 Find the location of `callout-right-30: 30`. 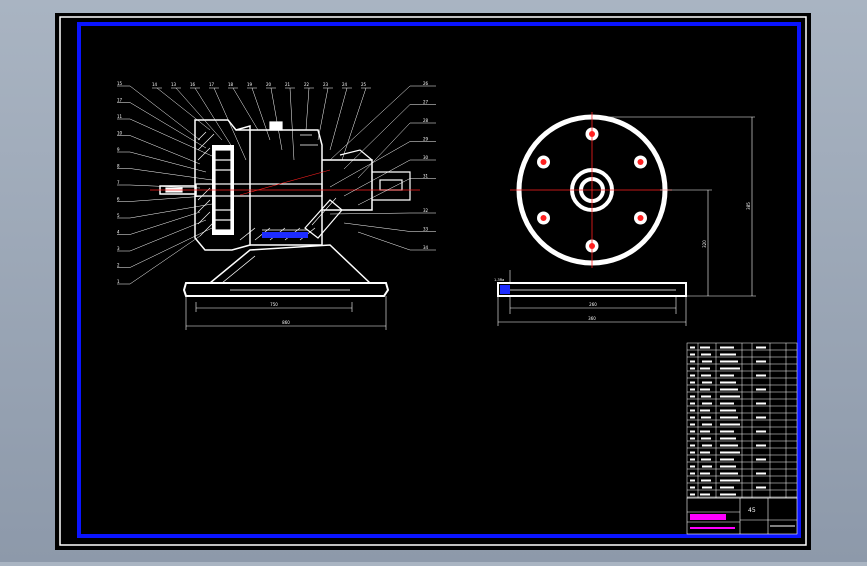

callout-right-30: 30 is located at coordinates (426, 157).